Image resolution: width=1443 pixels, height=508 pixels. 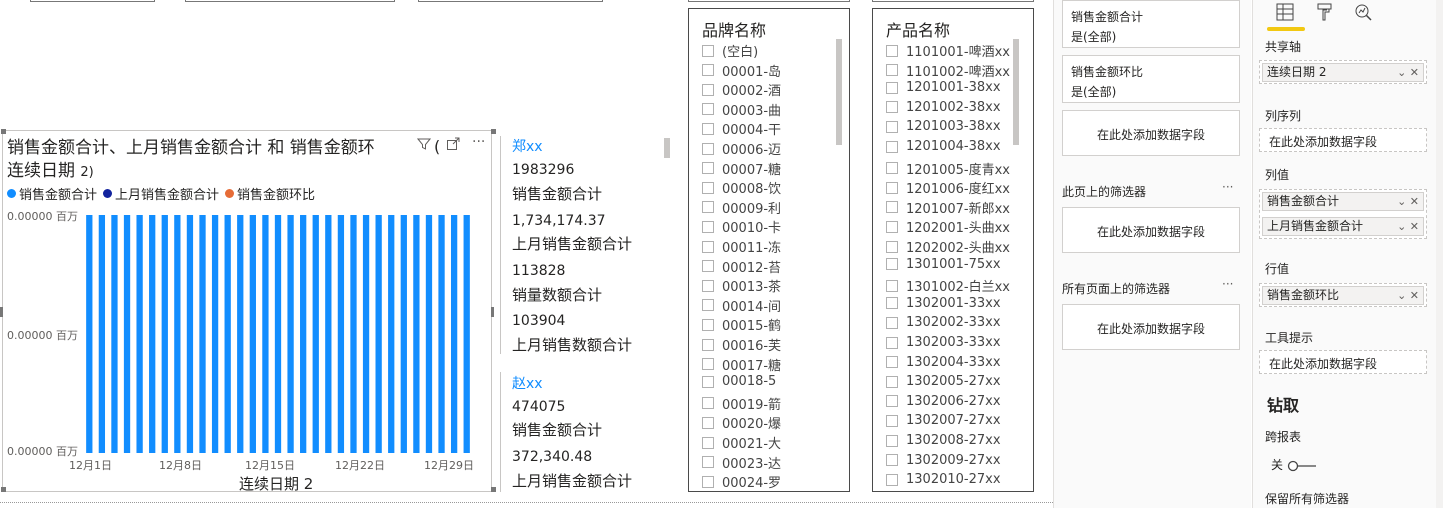 I want to click on slicer-item: 1302003-33xx, so click(x=943, y=342).